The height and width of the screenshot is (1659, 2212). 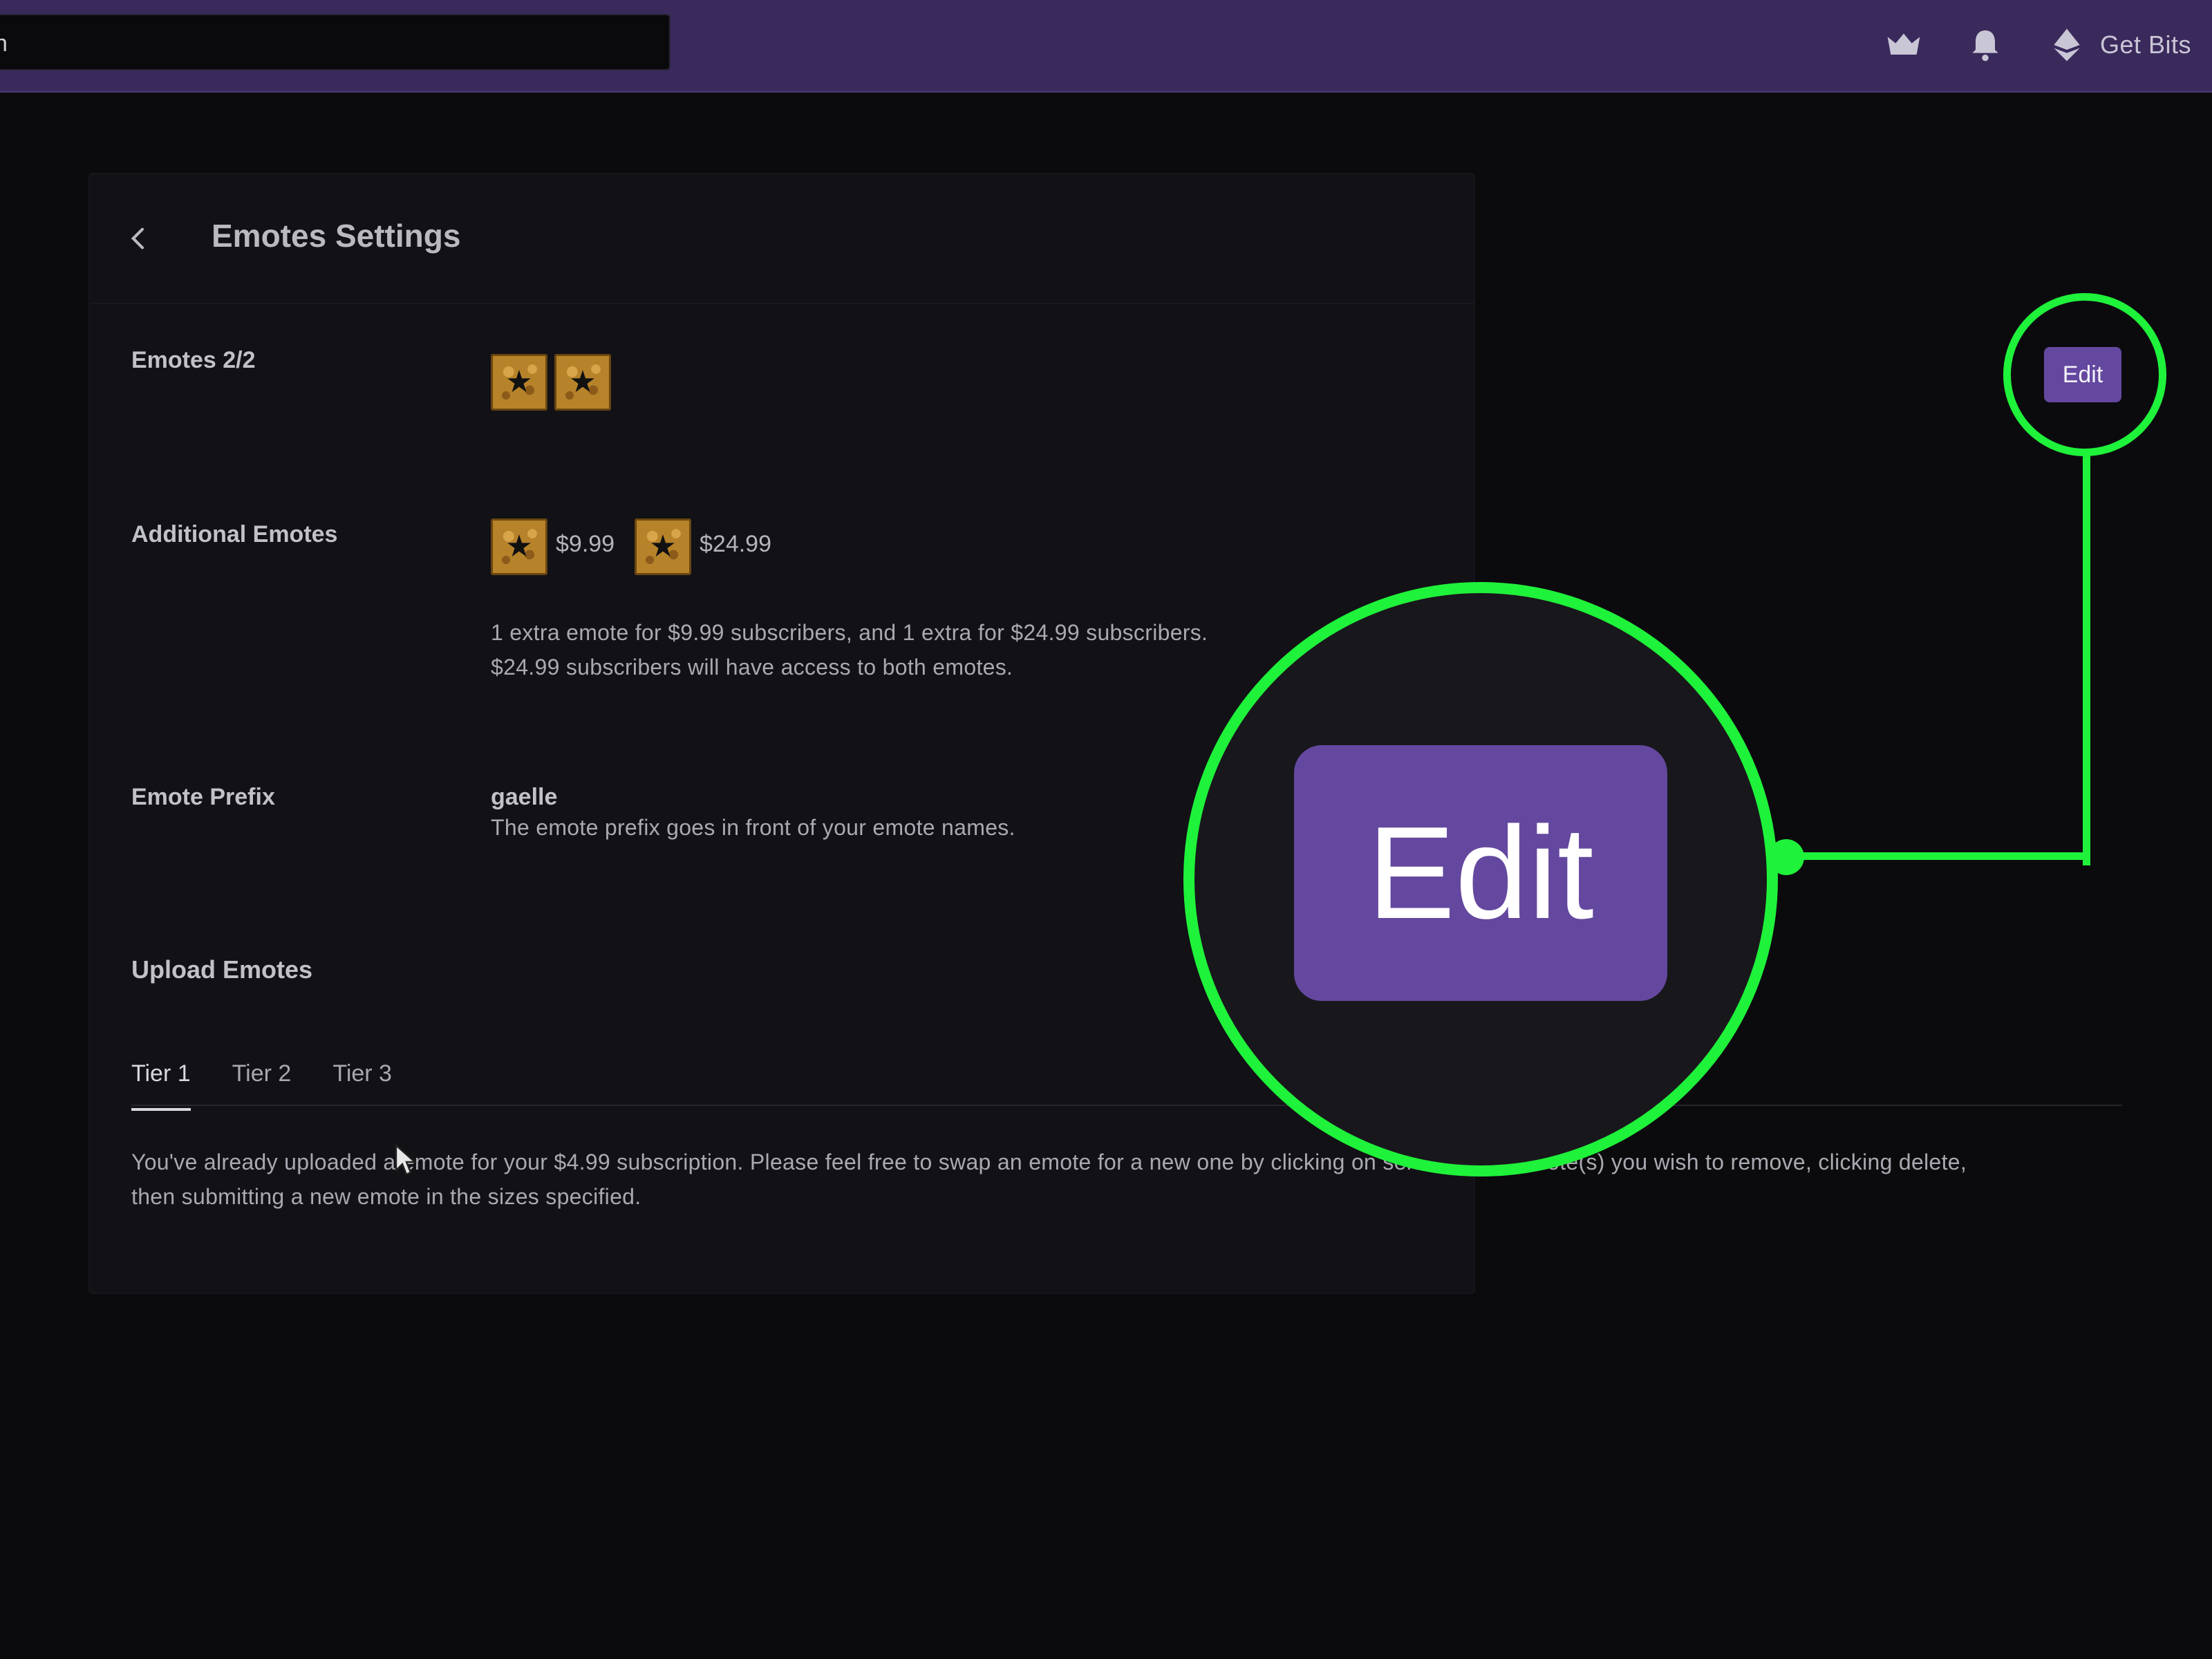 What do you see at coordinates (1940, 856) in the screenshot?
I see `highlight-connector-horizontal` at bounding box center [1940, 856].